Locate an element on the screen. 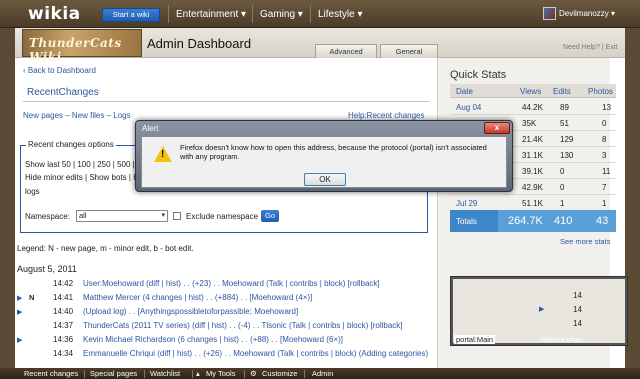 Image resolution: width=640 pixels, height=379 pixels. col-photos: Photos is located at coordinates (600, 91).